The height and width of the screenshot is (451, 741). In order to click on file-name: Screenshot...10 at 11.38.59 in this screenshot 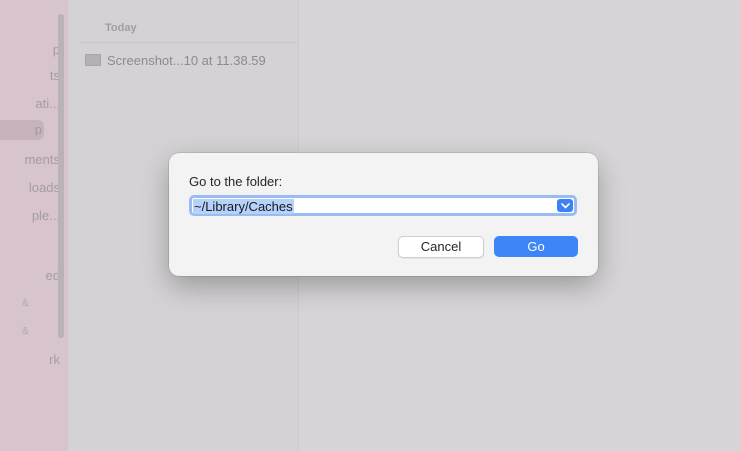, I will do `click(186, 60)`.